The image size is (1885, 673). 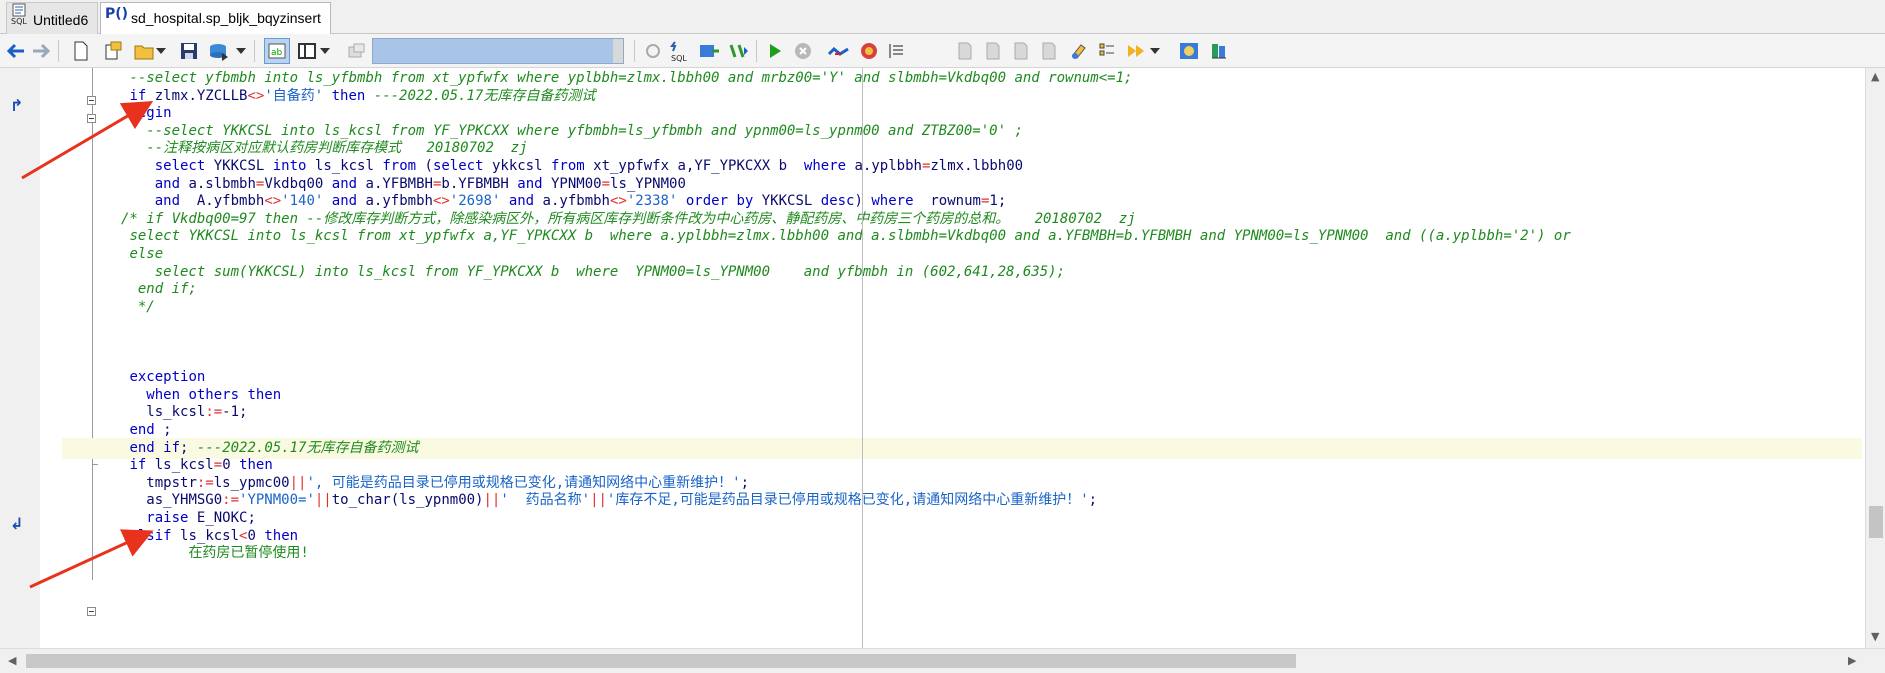 What do you see at coordinates (1107, 51) in the screenshot?
I see `outline-icon` at bounding box center [1107, 51].